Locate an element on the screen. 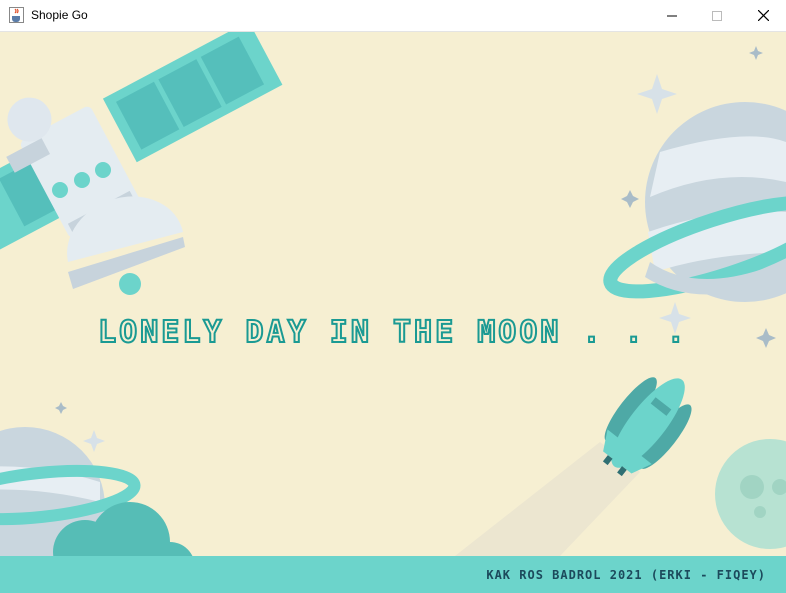  rocket-illustration is located at coordinates (573, 466).